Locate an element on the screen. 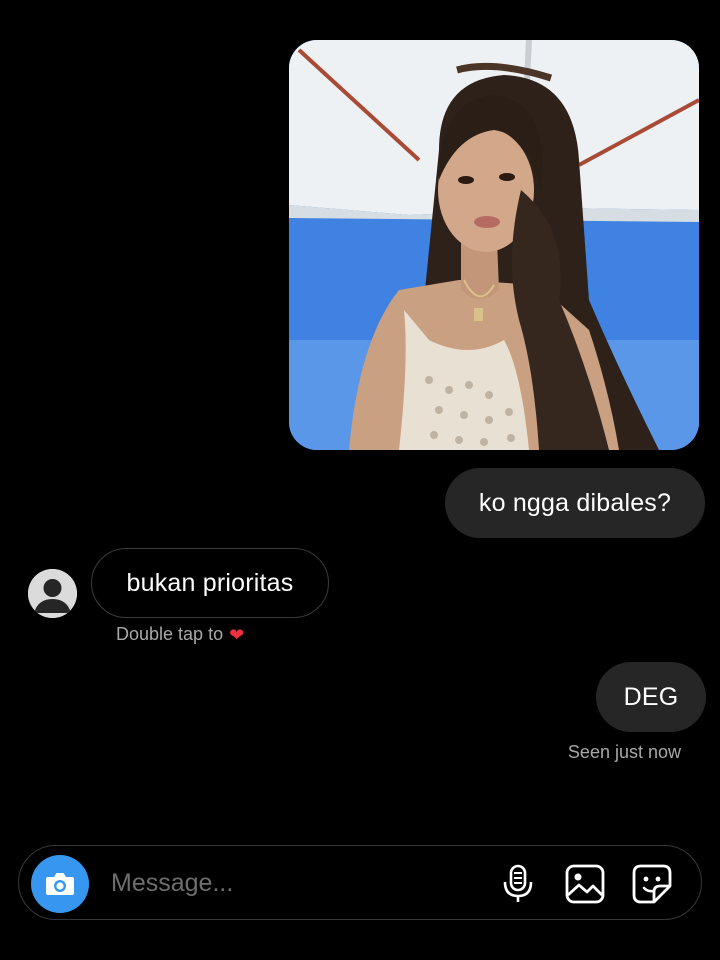 This screenshot has height=960, width=720. camera-button is located at coordinates (60, 884).